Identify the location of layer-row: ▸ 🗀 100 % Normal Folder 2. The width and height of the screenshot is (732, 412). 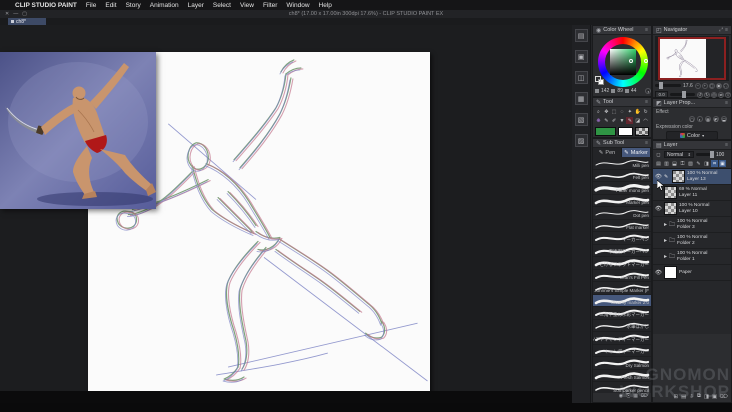
(692, 241).